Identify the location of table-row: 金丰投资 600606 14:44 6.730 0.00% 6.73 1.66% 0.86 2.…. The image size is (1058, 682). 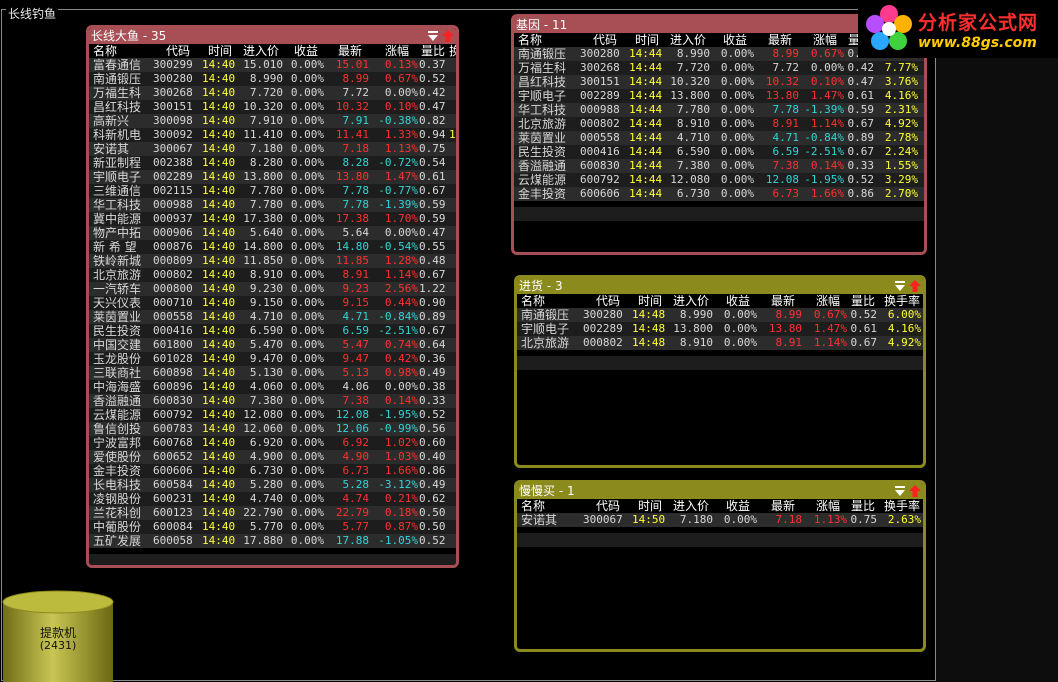
(719, 194).